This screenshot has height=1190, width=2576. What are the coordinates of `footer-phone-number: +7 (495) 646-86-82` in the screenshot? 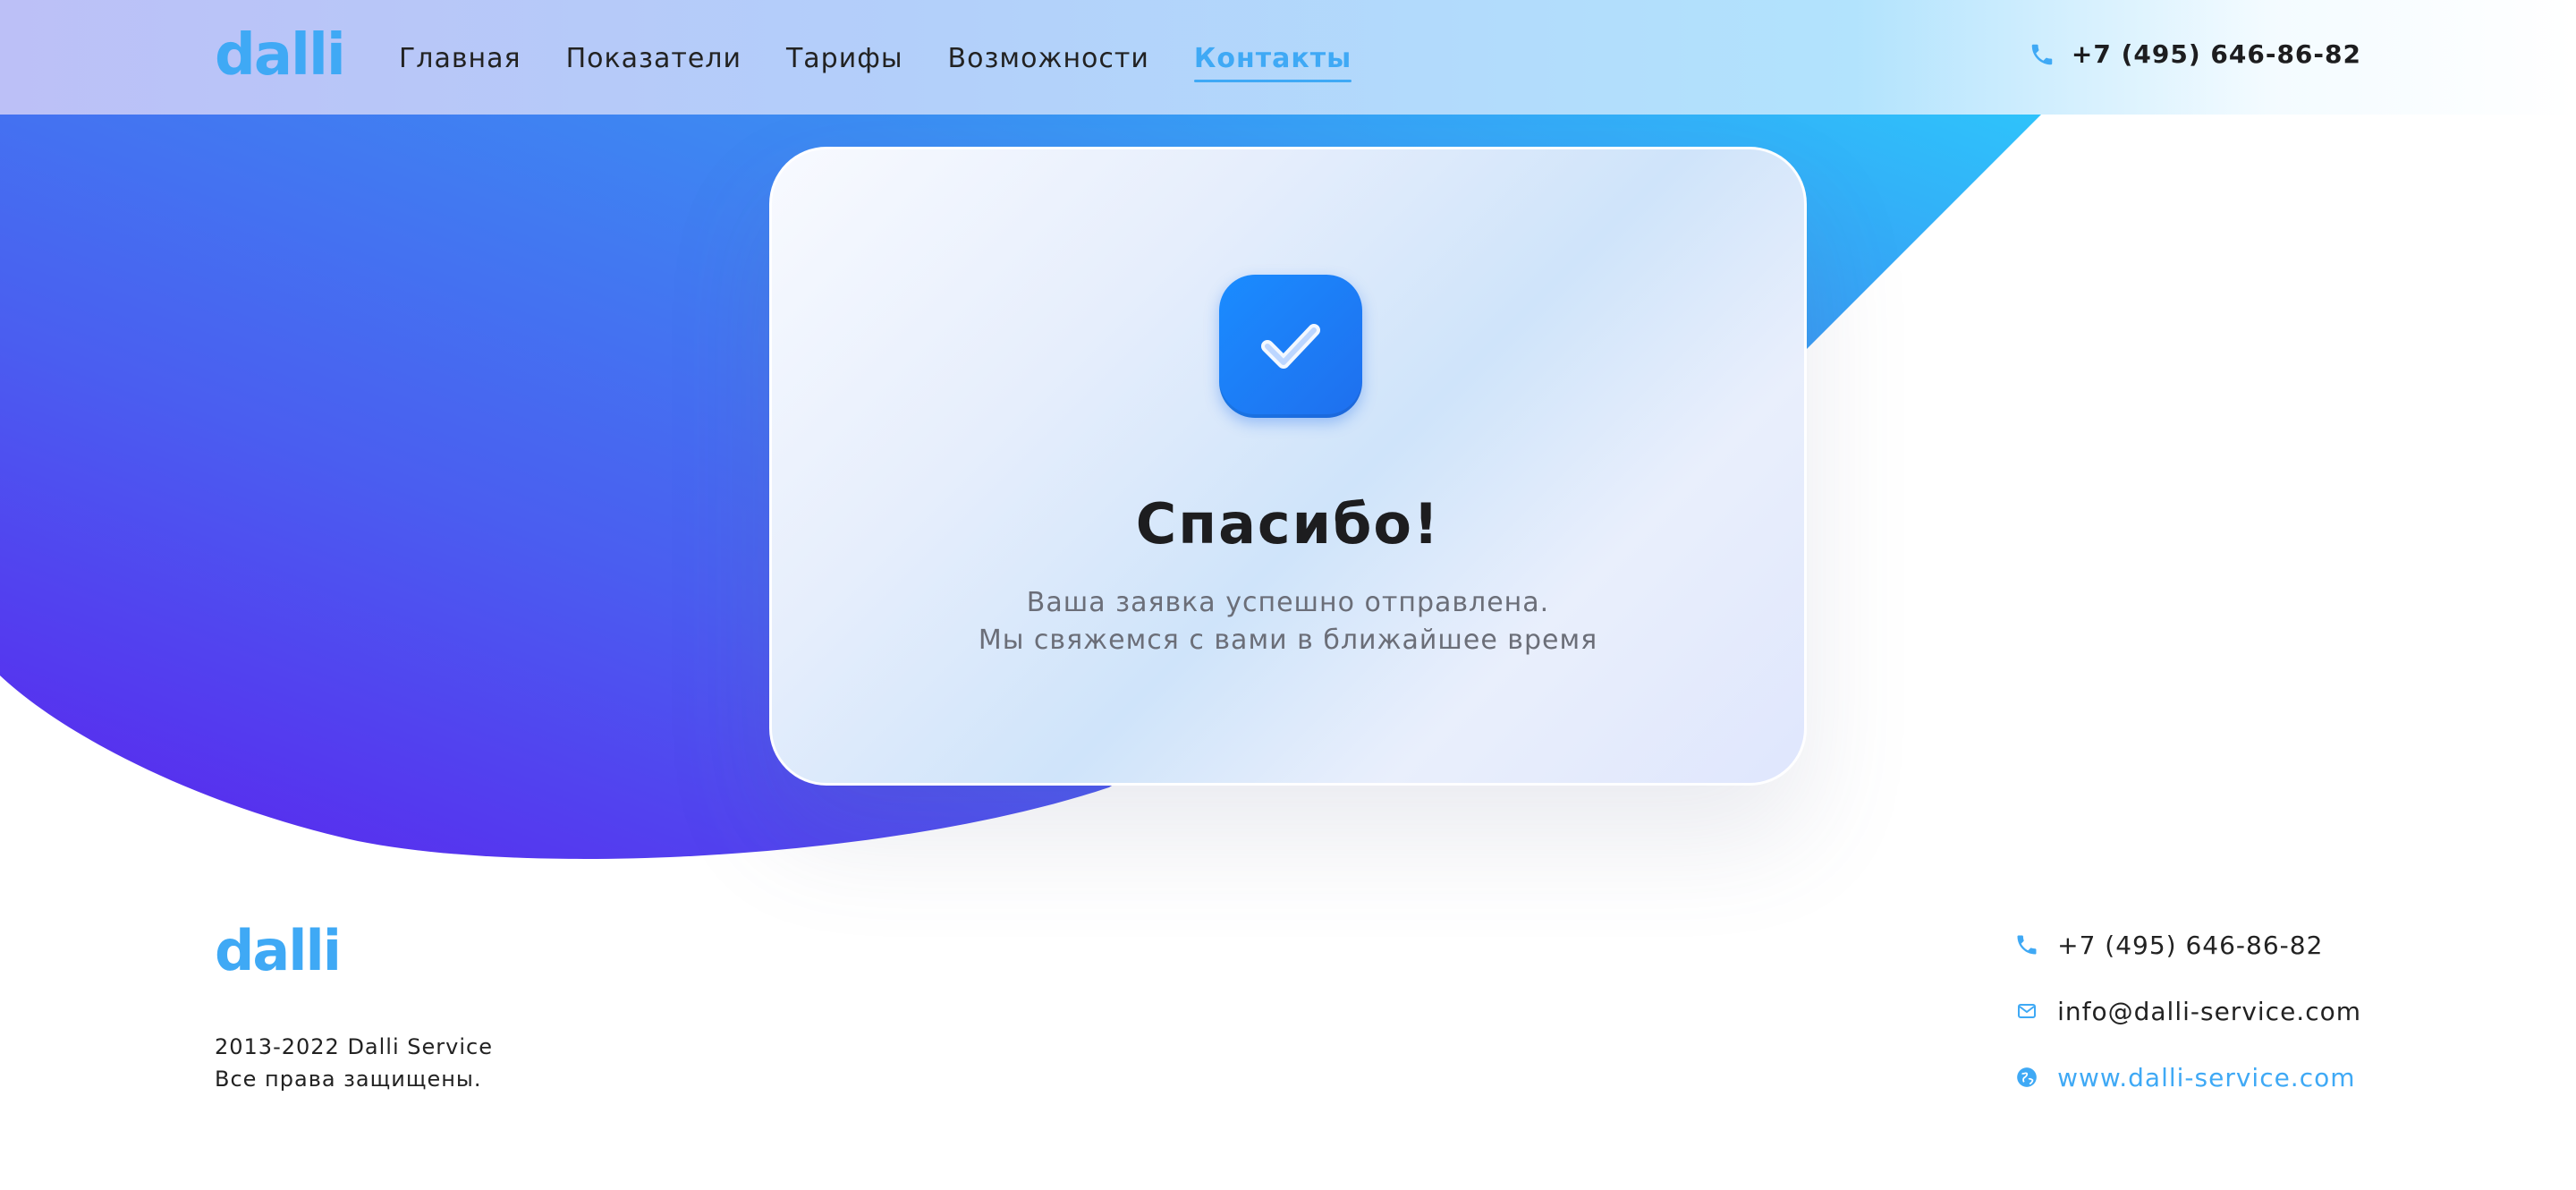 It's located at (2190, 945).